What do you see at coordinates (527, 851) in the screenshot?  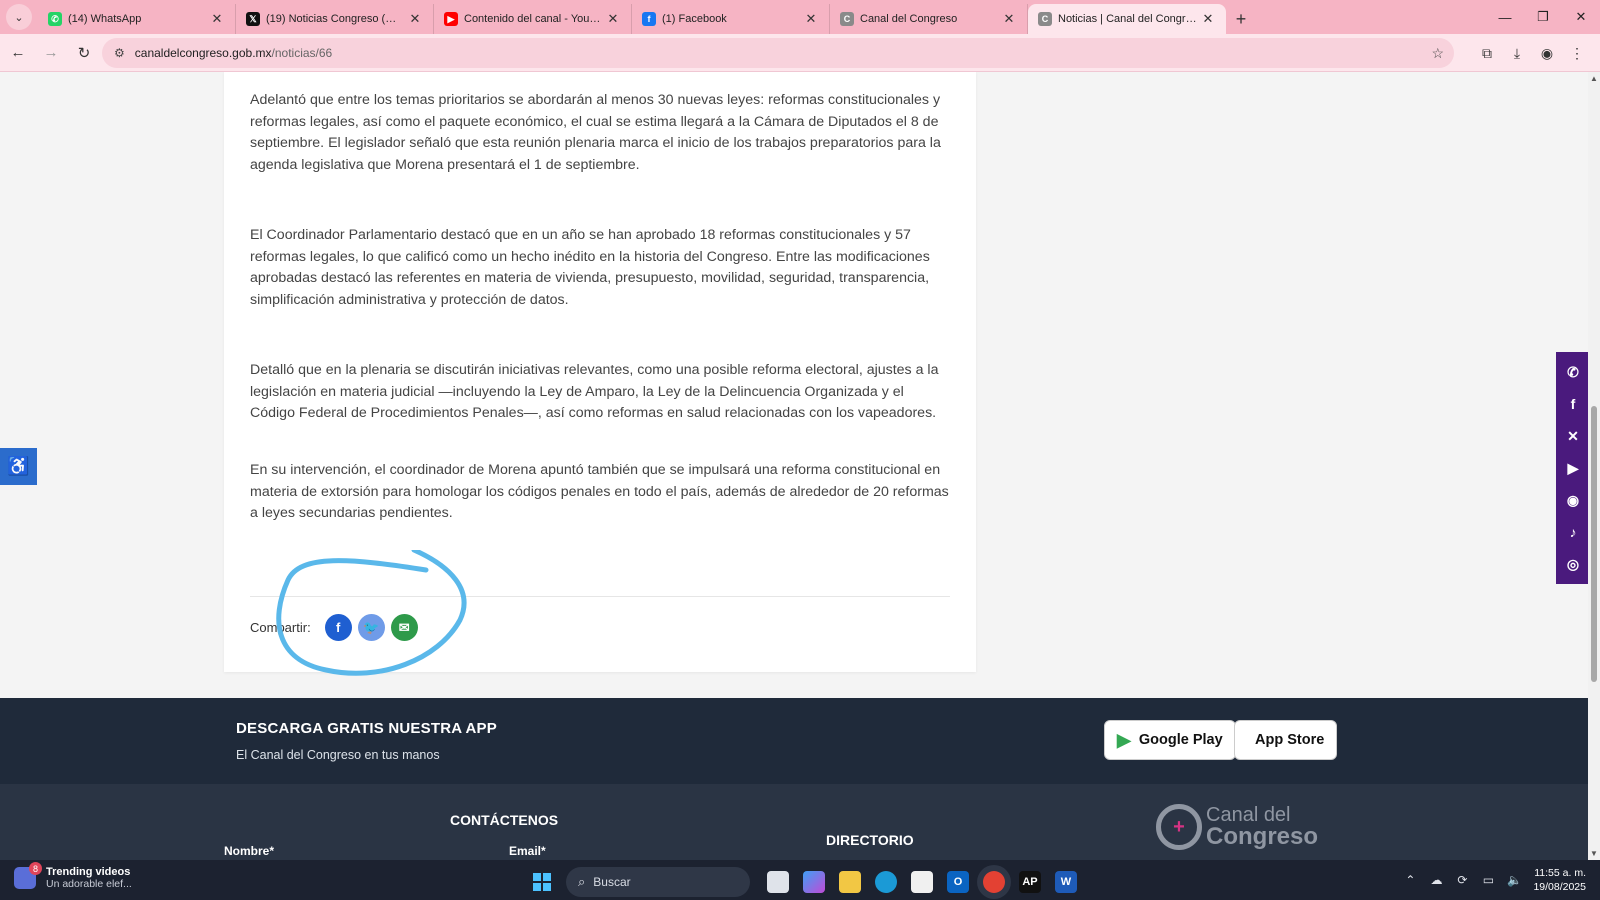 I see `email-field-label: Email*` at bounding box center [527, 851].